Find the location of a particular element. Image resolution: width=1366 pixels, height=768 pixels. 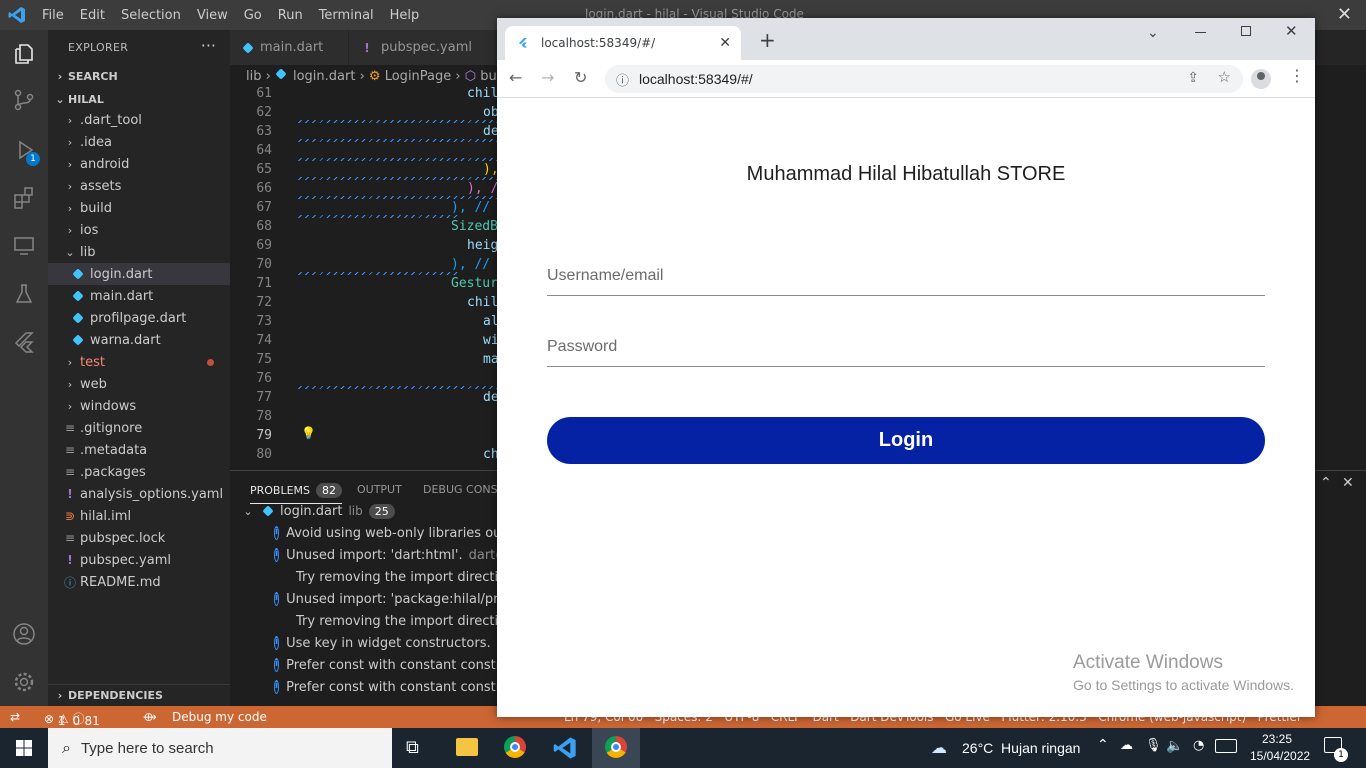

file-explorer-icon is located at coordinates (467, 747).